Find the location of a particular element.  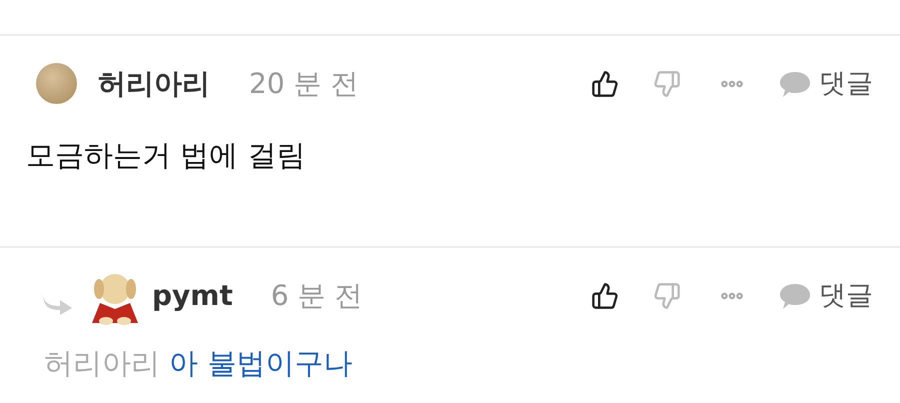

avatar-icon is located at coordinates (56, 83).